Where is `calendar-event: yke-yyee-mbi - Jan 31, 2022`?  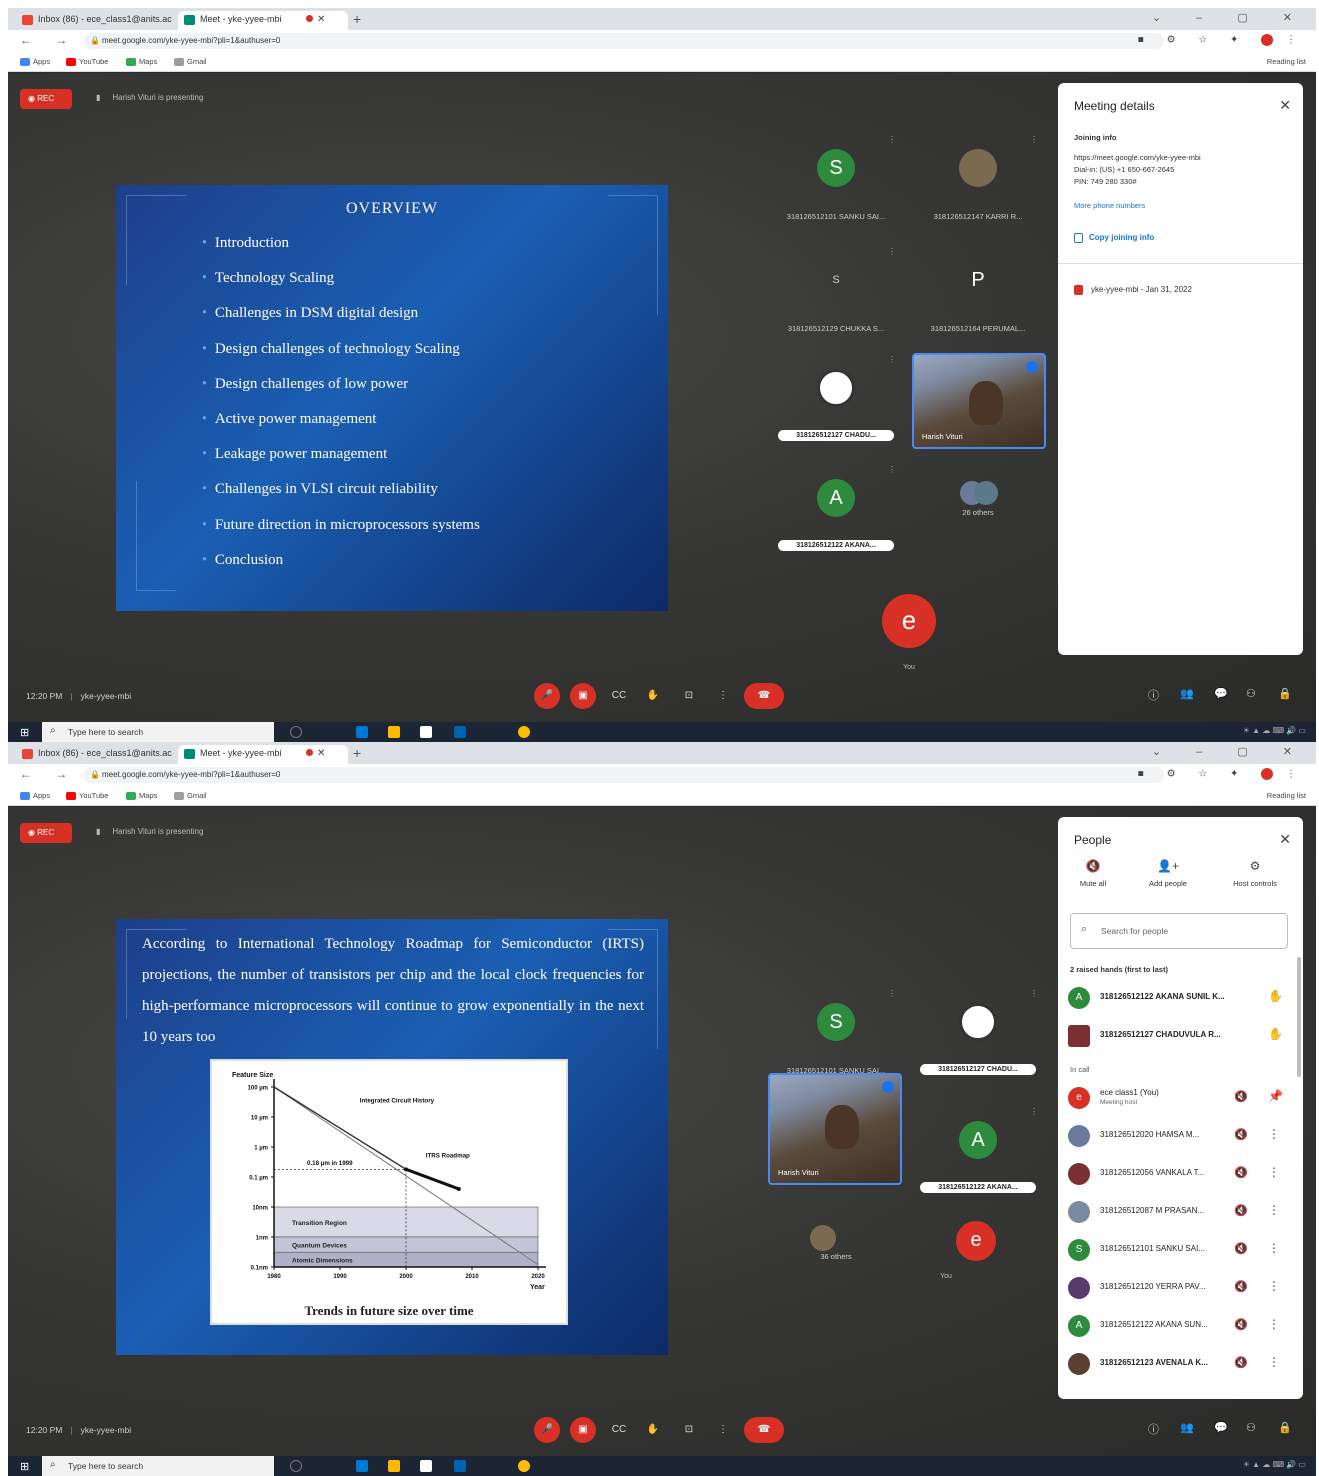 calendar-event: yke-yyee-mbi - Jan 31, 2022 is located at coordinates (1133, 290).